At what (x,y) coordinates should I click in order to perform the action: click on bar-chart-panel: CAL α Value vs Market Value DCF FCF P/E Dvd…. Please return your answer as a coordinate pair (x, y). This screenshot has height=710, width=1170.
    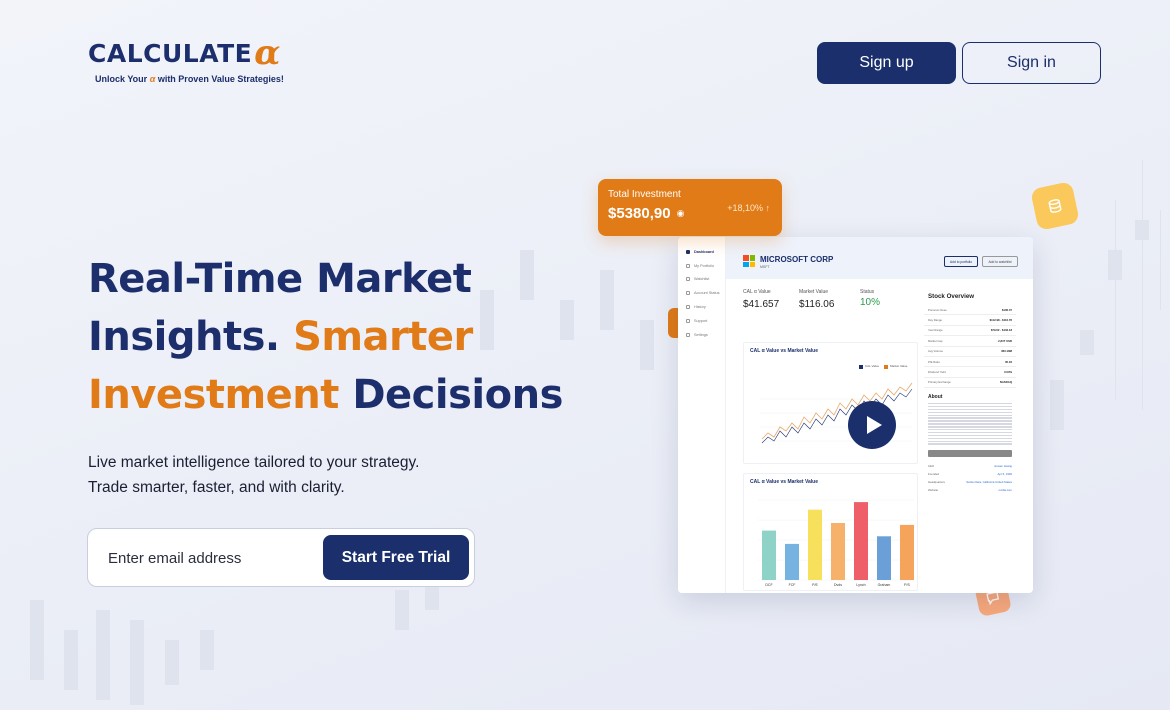
    Looking at the image, I should click on (830, 532).